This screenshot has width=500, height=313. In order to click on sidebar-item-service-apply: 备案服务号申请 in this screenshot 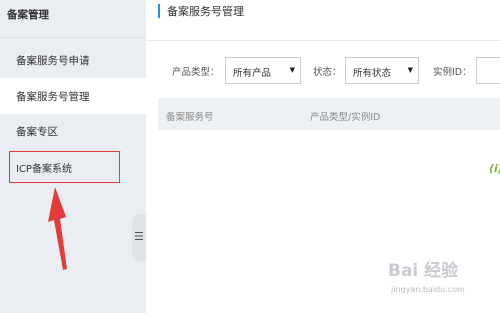, I will do `click(73, 60)`.